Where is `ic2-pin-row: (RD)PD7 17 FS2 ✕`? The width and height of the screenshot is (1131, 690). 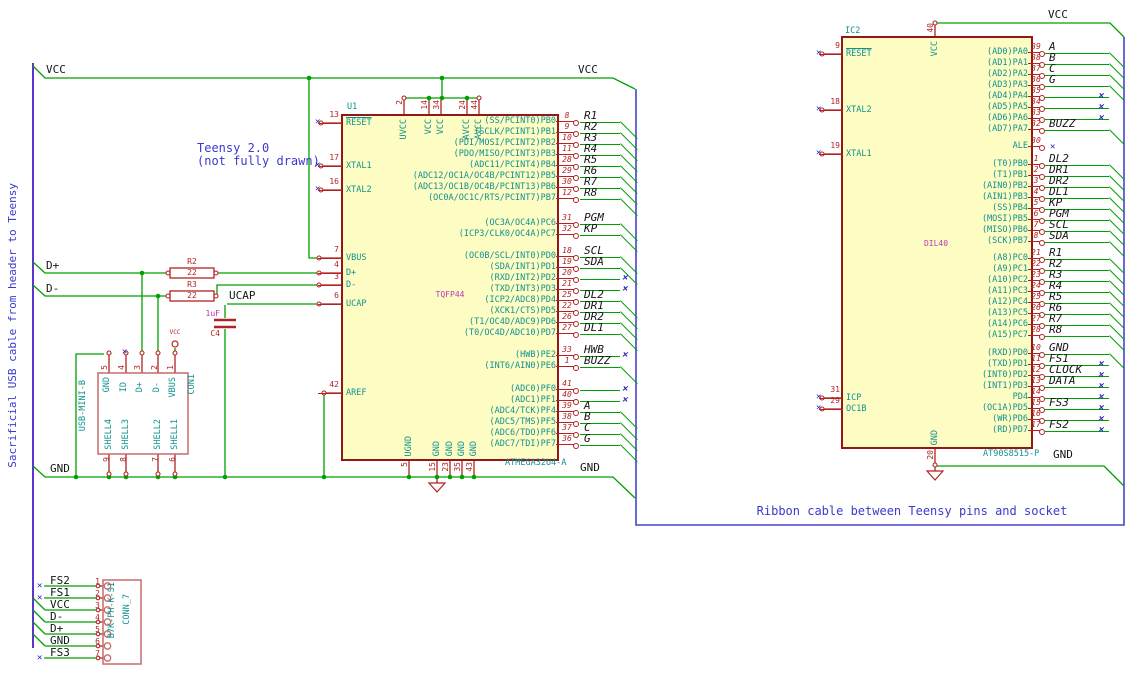 ic2-pin-row: (RD)PD7 17 FS2 ✕ is located at coordinates (1049, 427).